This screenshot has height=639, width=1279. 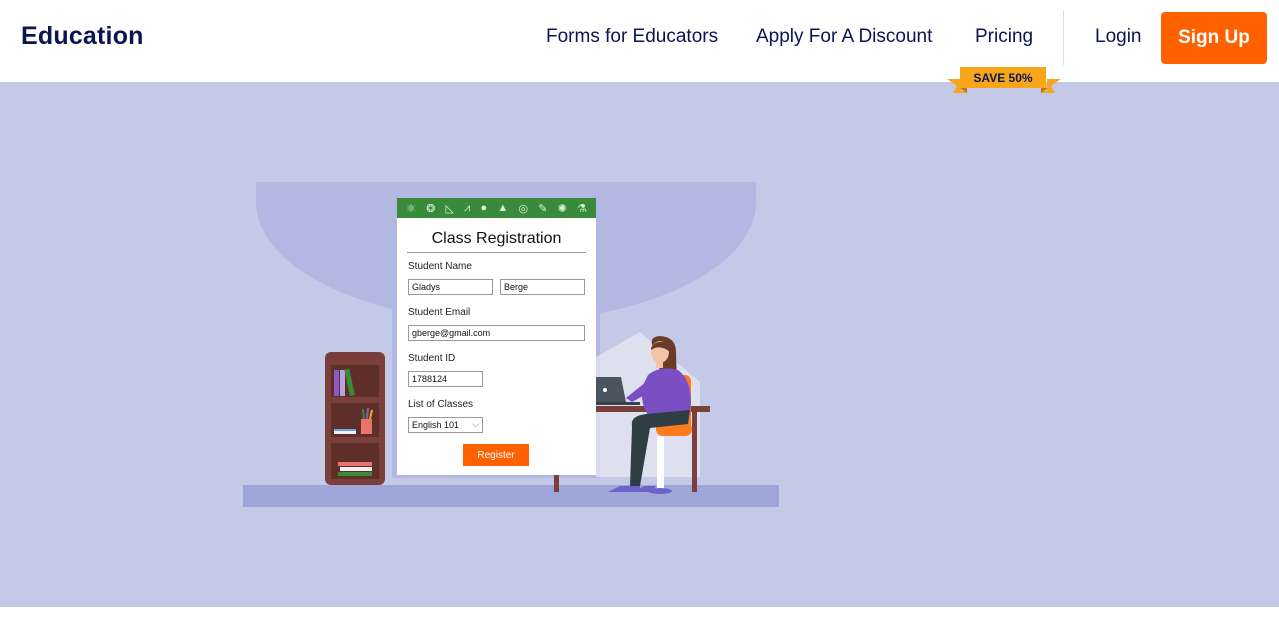 I want to click on compass-icon: ⩘, so click(x=467, y=207).